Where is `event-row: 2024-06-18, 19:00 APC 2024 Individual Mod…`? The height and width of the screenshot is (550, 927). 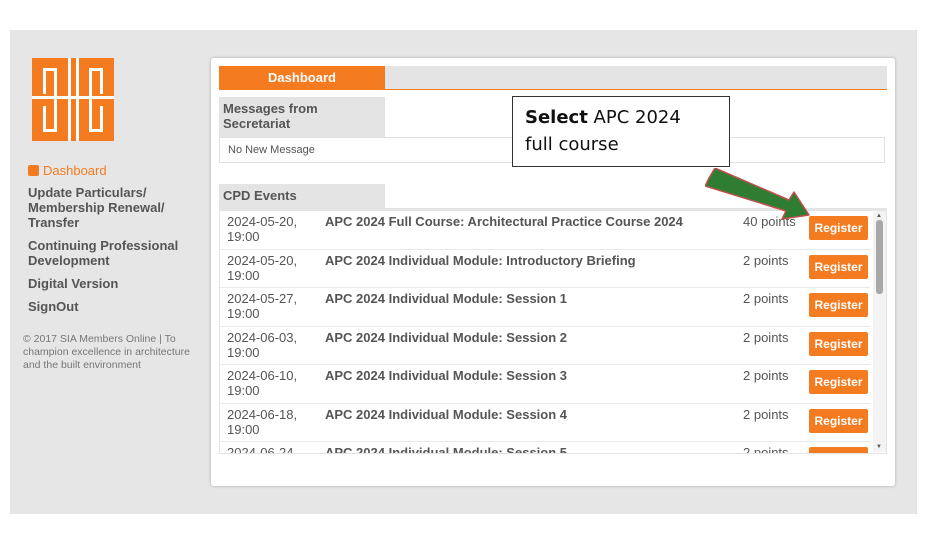
event-row: 2024-06-18, 19:00 APC 2024 Individual Mod… is located at coordinates (545, 423).